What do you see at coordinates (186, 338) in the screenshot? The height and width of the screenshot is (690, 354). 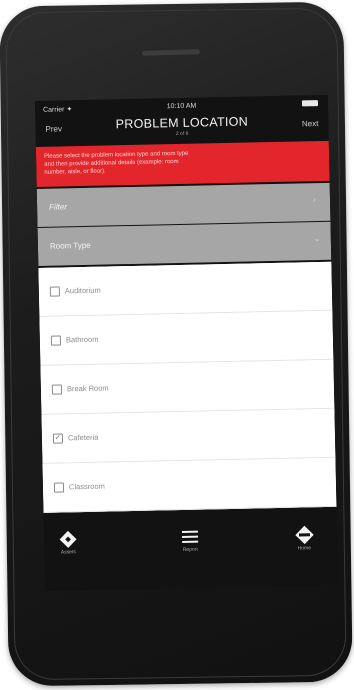 I see `room-type-row: Bathroom` at bounding box center [186, 338].